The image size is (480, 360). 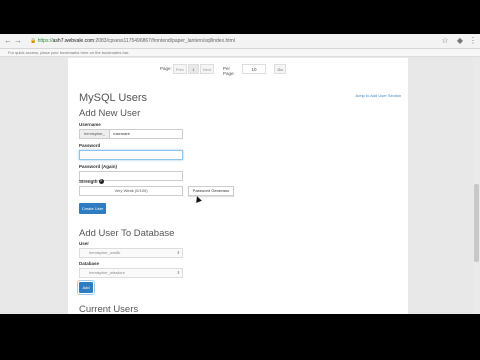 What do you see at coordinates (105, 252) in the screenshot?
I see `user-select-value: hemispher_wm8k` at bounding box center [105, 252].